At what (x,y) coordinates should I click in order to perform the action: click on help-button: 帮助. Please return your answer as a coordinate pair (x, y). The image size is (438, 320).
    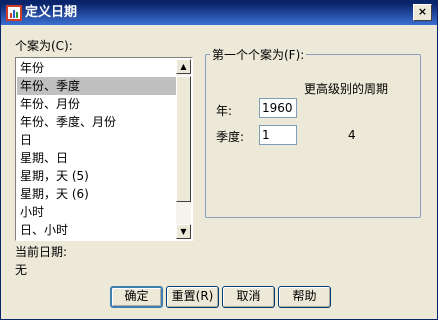
    Looking at the image, I should click on (304, 297).